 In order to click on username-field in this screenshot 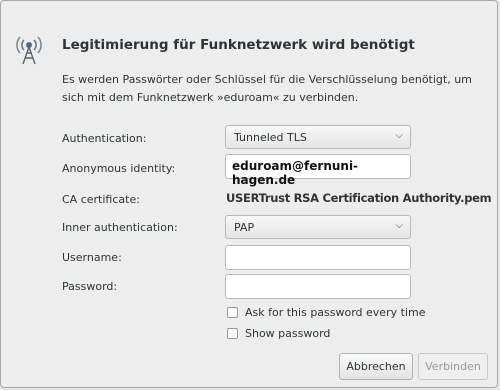, I will do `click(318, 257)`.